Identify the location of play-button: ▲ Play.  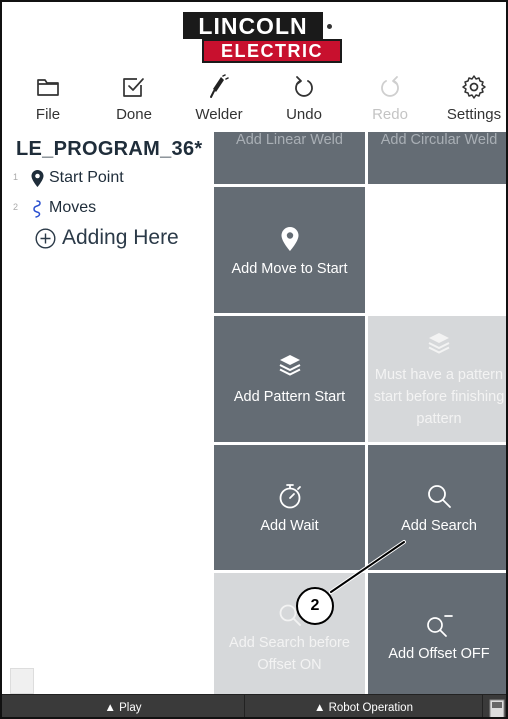
(123, 706).